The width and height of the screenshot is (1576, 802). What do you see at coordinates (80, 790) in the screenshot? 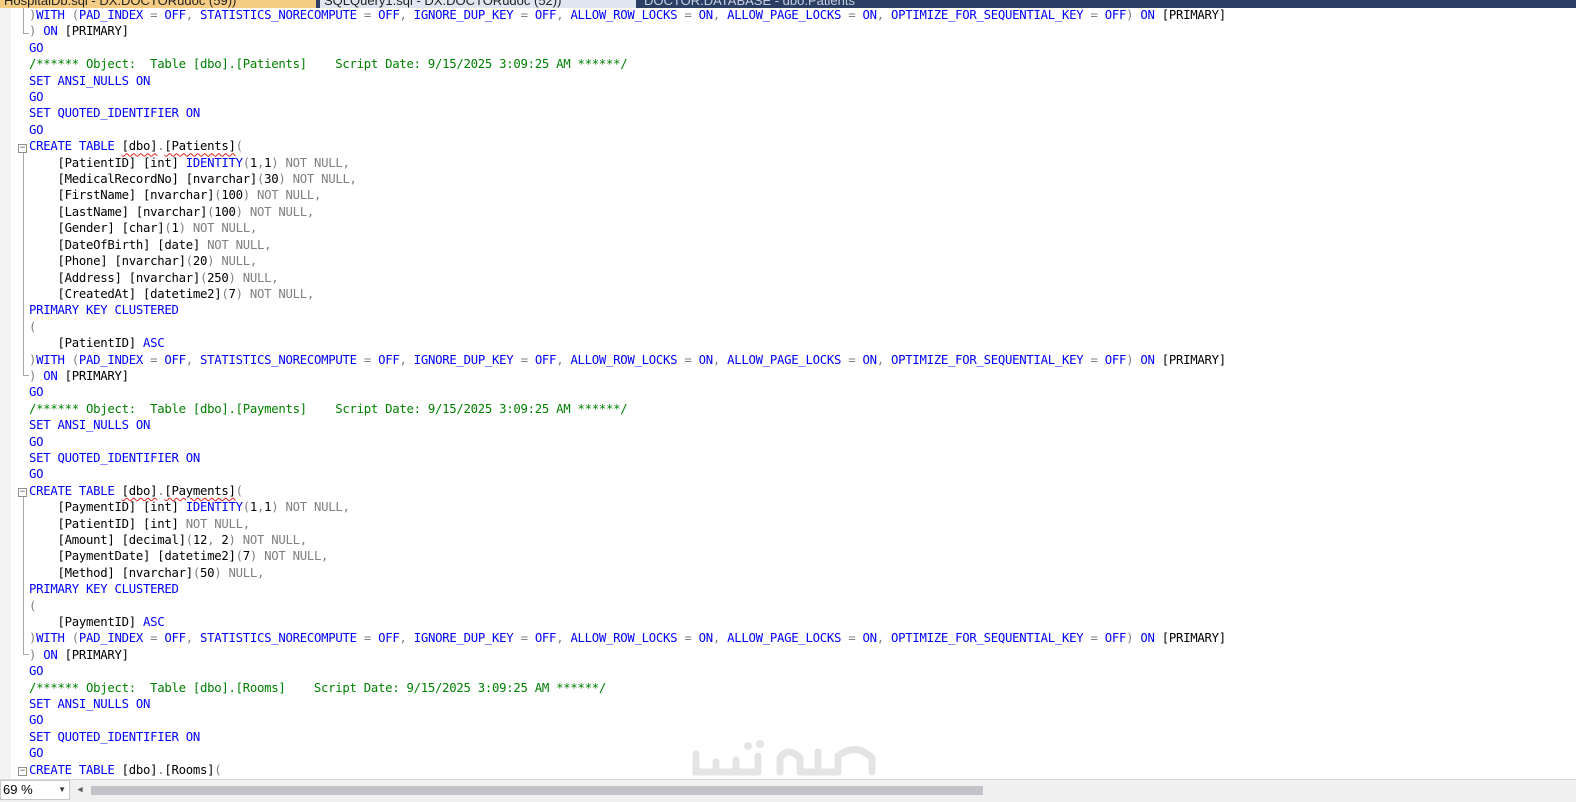
I see `scroll-left-arrow-icon: ◀` at bounding box center [80, 790].